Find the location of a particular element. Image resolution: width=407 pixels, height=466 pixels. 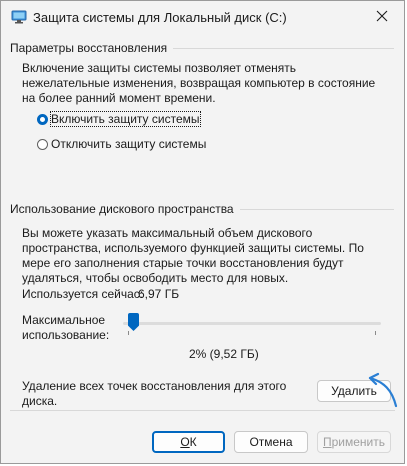

current-usage-value: 6,97 ГБ is located at coordinates (159, 294).